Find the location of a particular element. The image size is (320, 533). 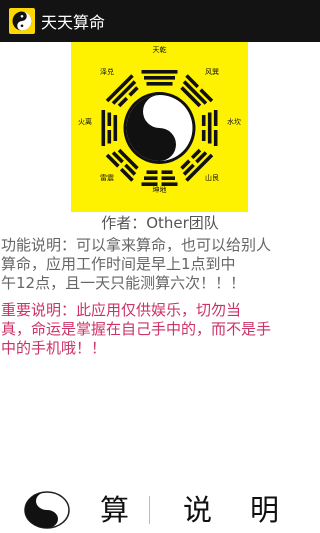

label-left: 火离 is located at coordinates (85, 121).